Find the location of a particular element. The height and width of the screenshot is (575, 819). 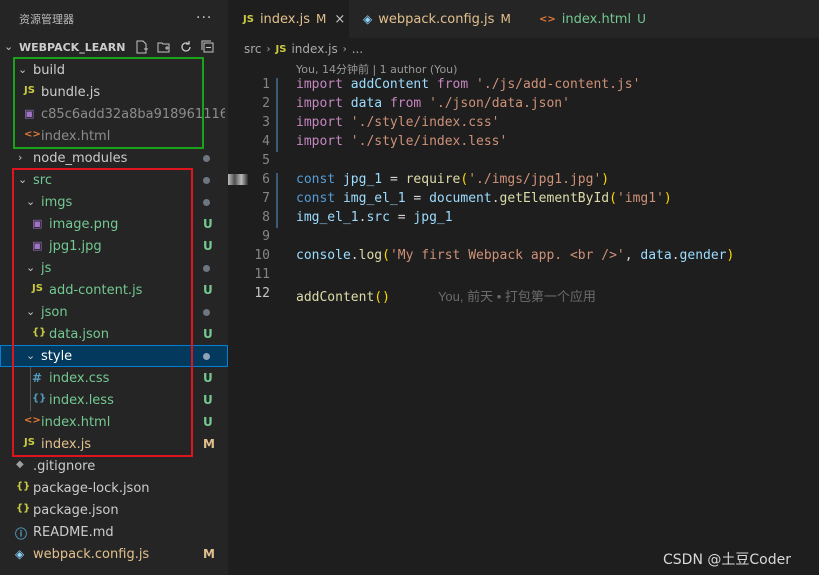

tree-item-label: README.md is located at coordinates (73, 532).